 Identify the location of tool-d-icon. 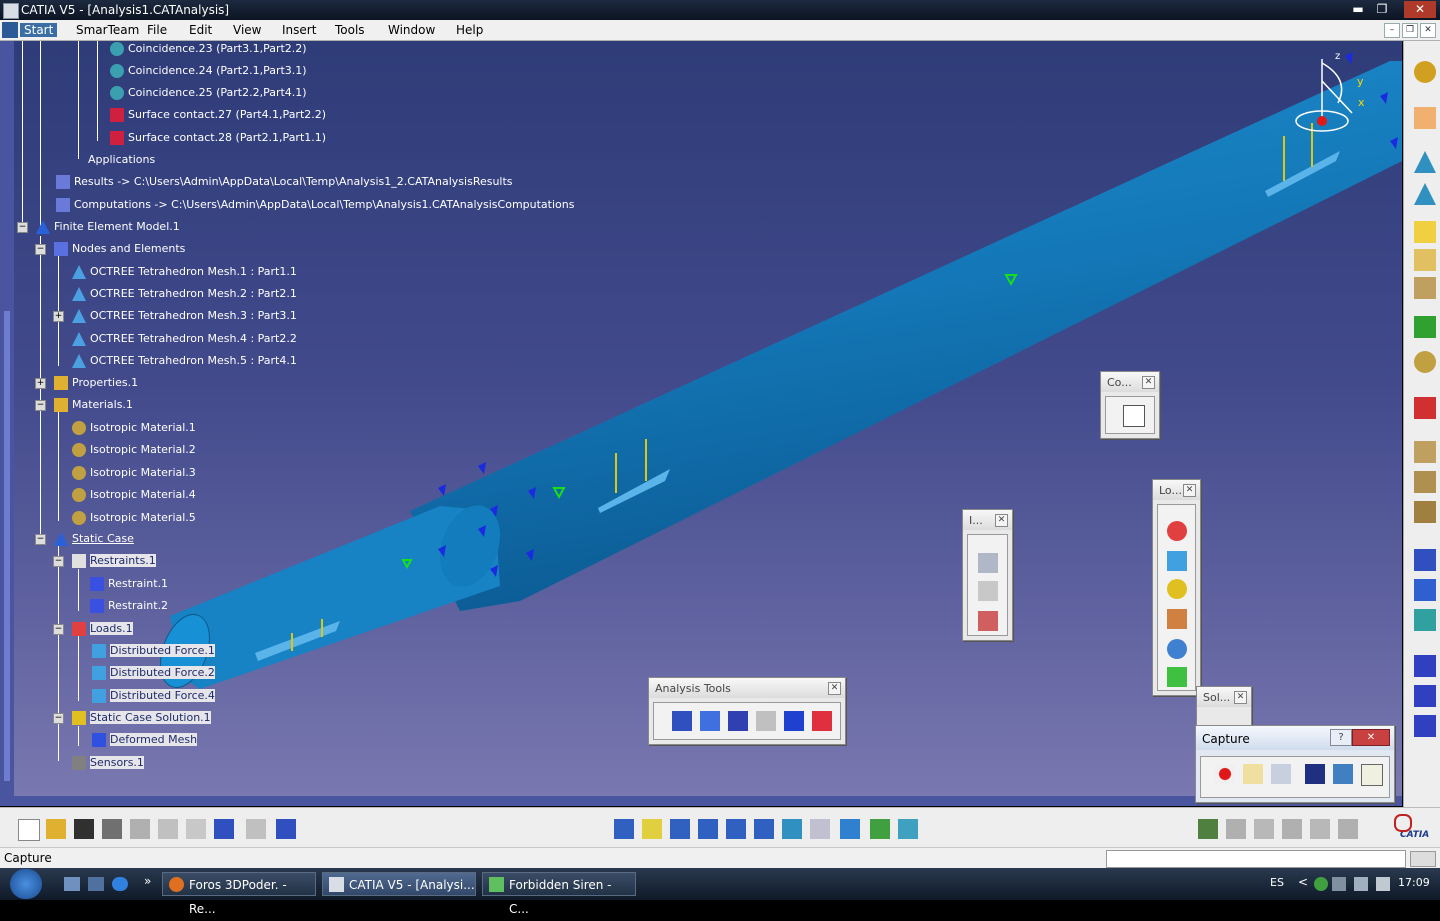
(1320, 829).